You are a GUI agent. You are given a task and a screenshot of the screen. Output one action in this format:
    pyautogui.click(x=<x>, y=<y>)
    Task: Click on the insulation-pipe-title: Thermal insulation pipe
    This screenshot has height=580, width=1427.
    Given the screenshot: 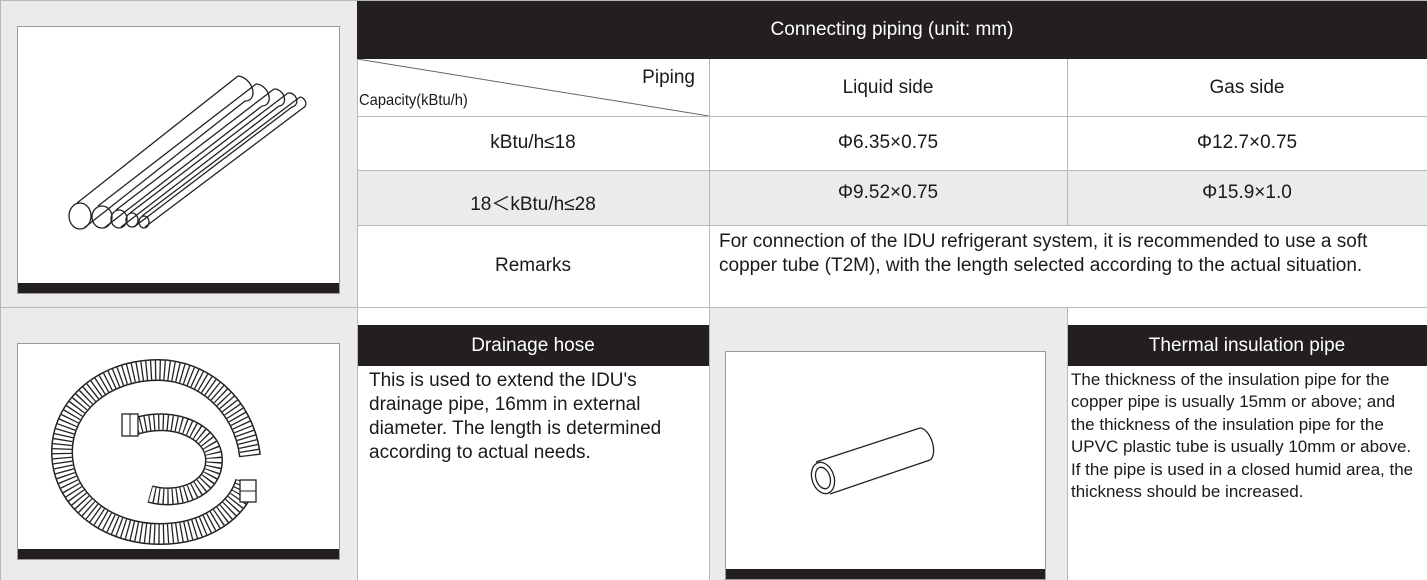 What is the action you would take?
    pyautogui.click(x=1247, y=345)
    